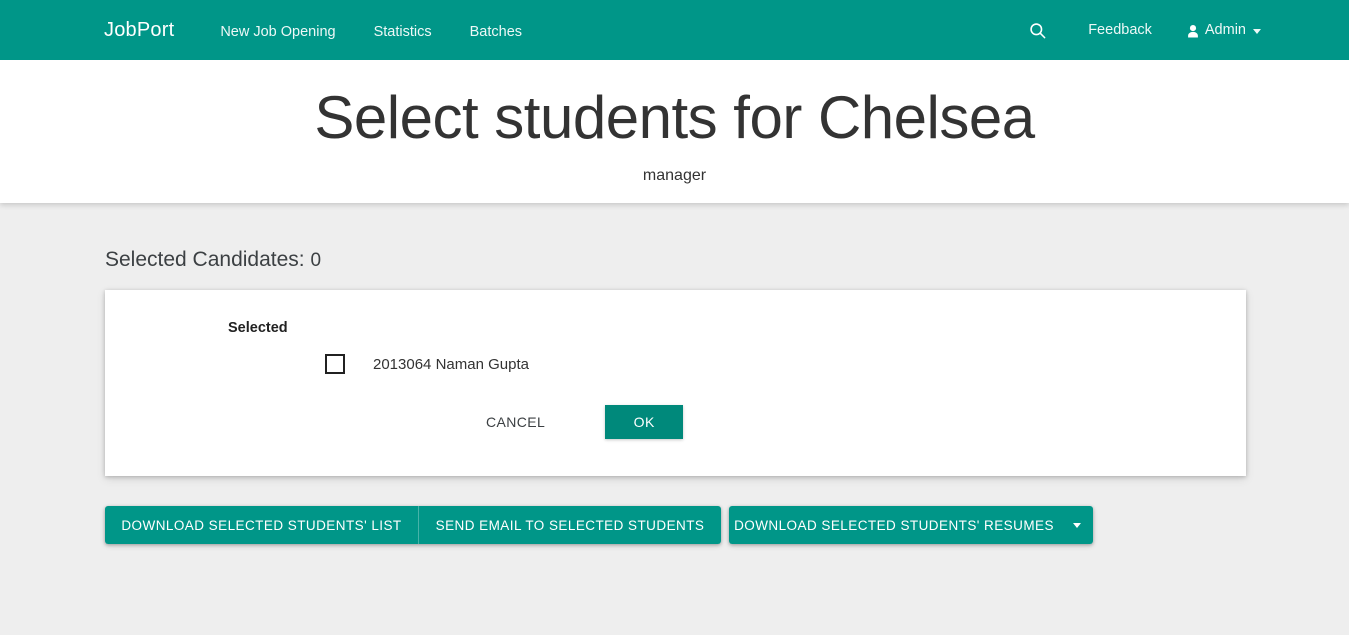 This screenshot has height=635, width=1349. Describe the element at coordinates (515, 422) in the screenshot. I see `cancel-button: CANCEL` at that location.